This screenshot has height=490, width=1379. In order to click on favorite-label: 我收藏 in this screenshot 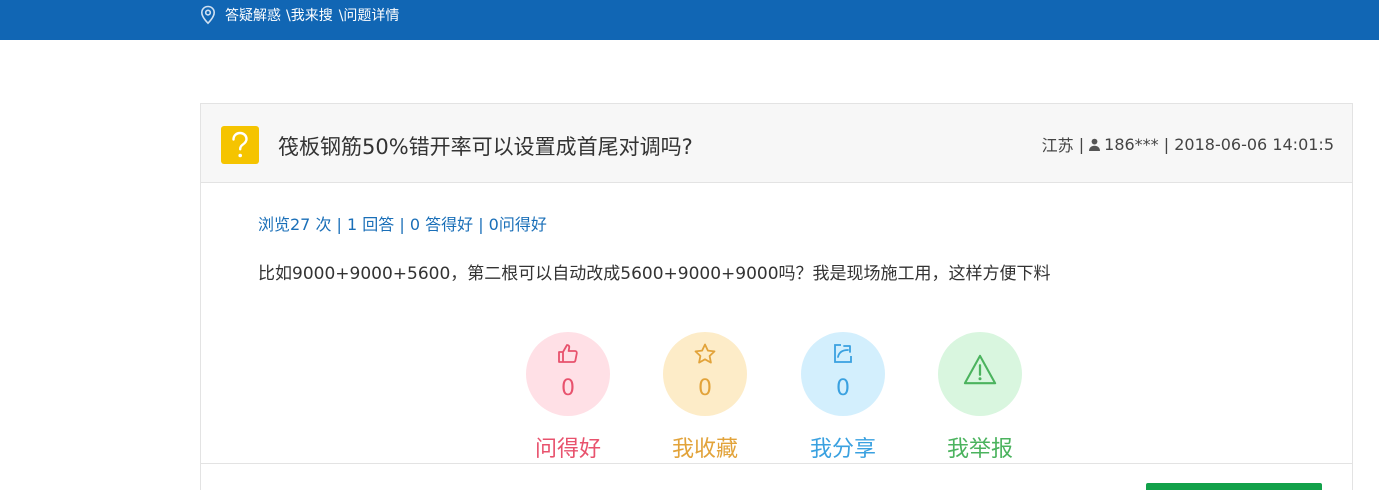, I will do `click(705, 447)`.